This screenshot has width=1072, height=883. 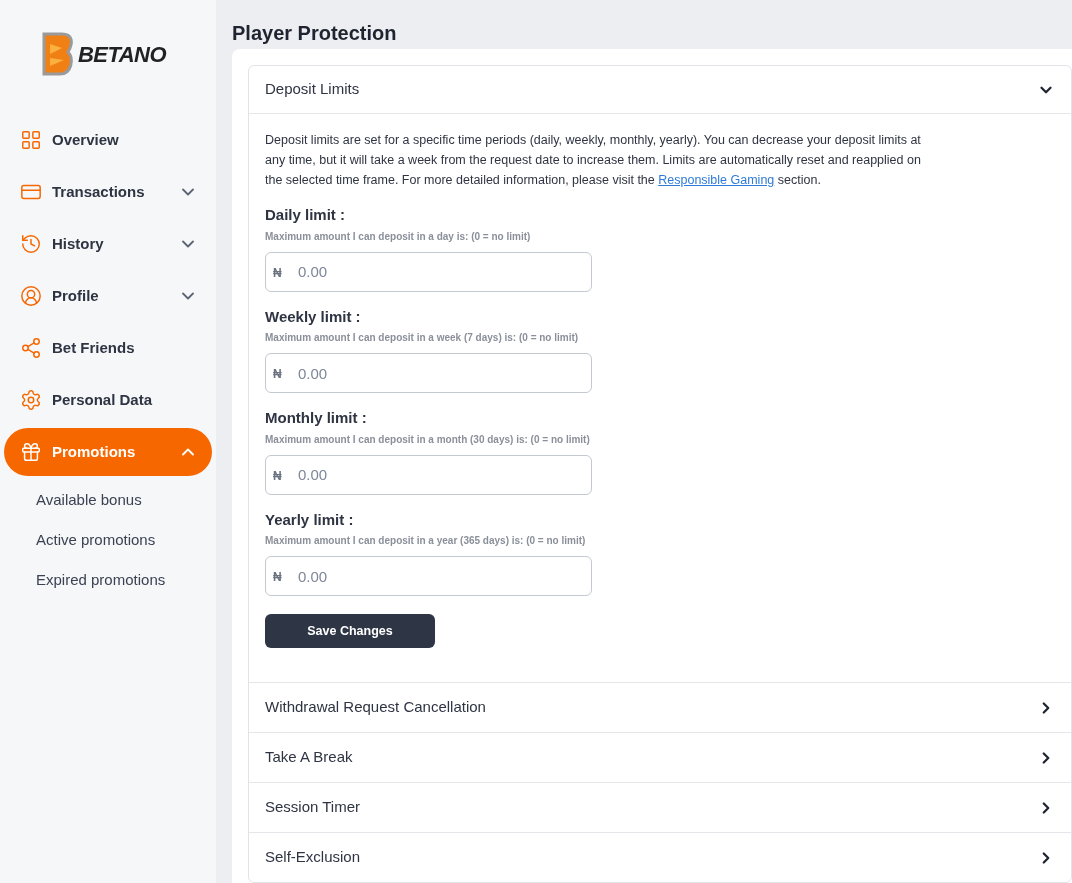 What do you see at coordinates (108, 348) in the screenshot?
I see `sidebar-item: Bet Friends` at bounding box center [108, 348].